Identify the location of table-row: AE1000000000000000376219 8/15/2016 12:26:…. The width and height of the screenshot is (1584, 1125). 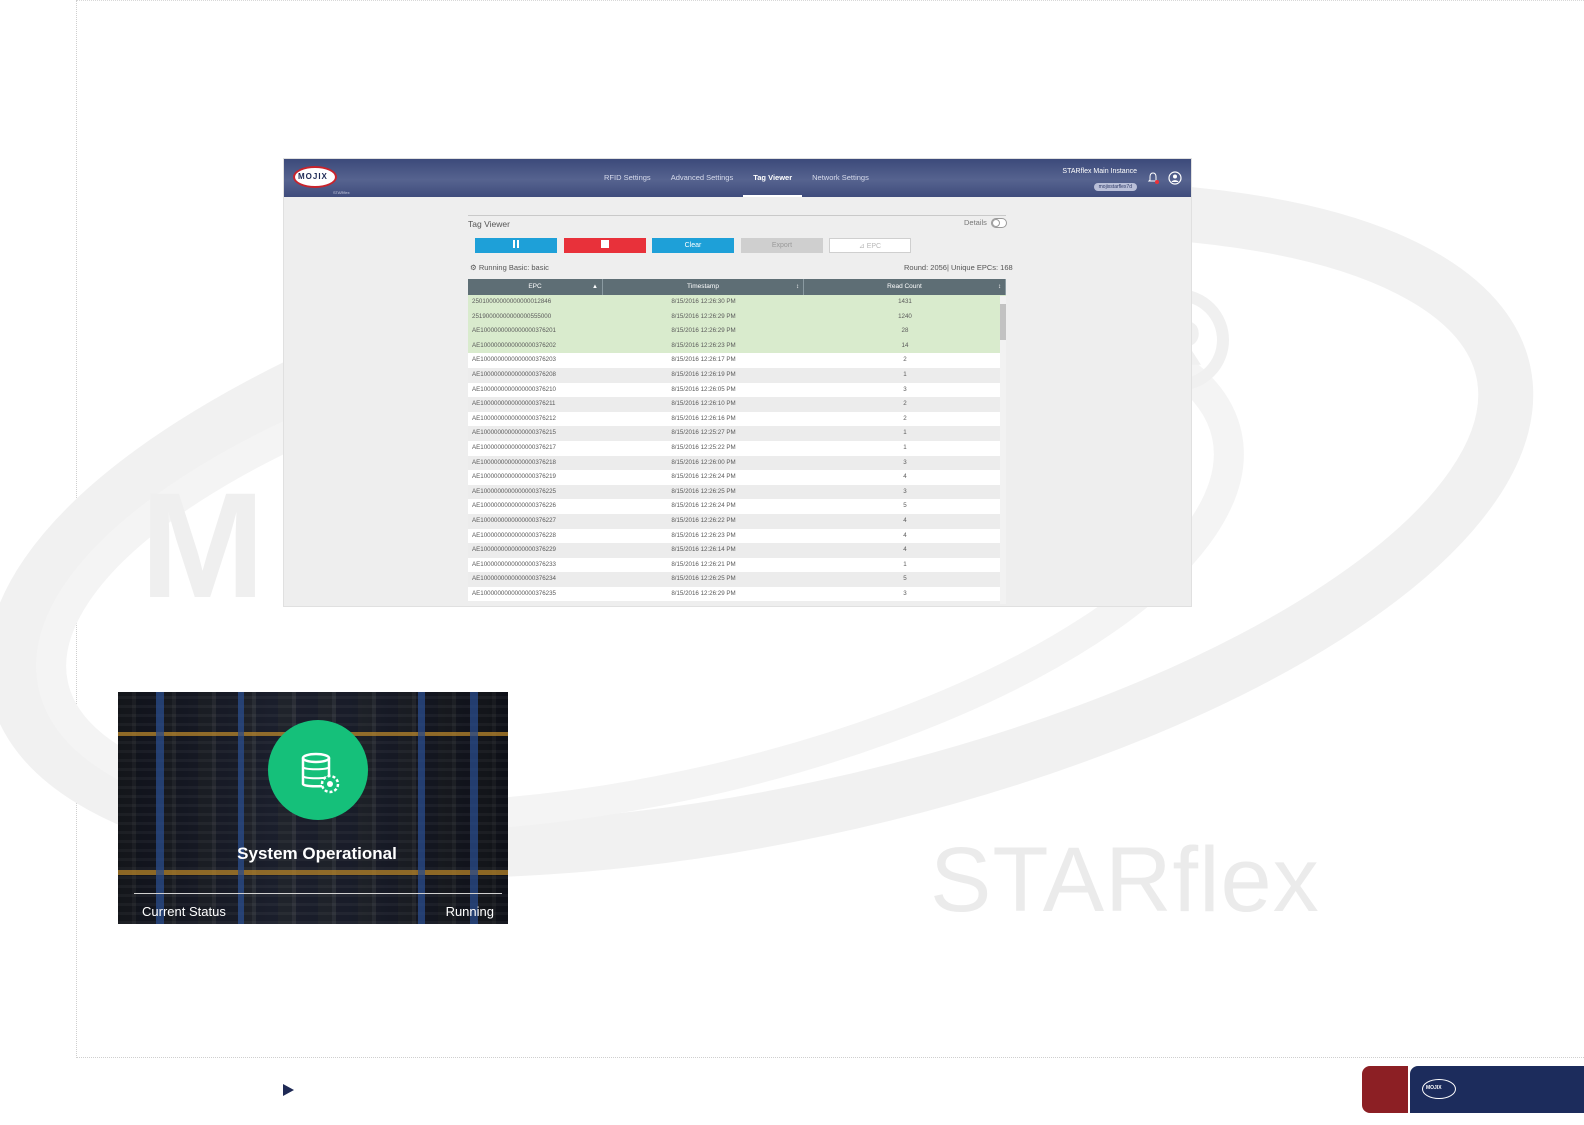
(737, 477).